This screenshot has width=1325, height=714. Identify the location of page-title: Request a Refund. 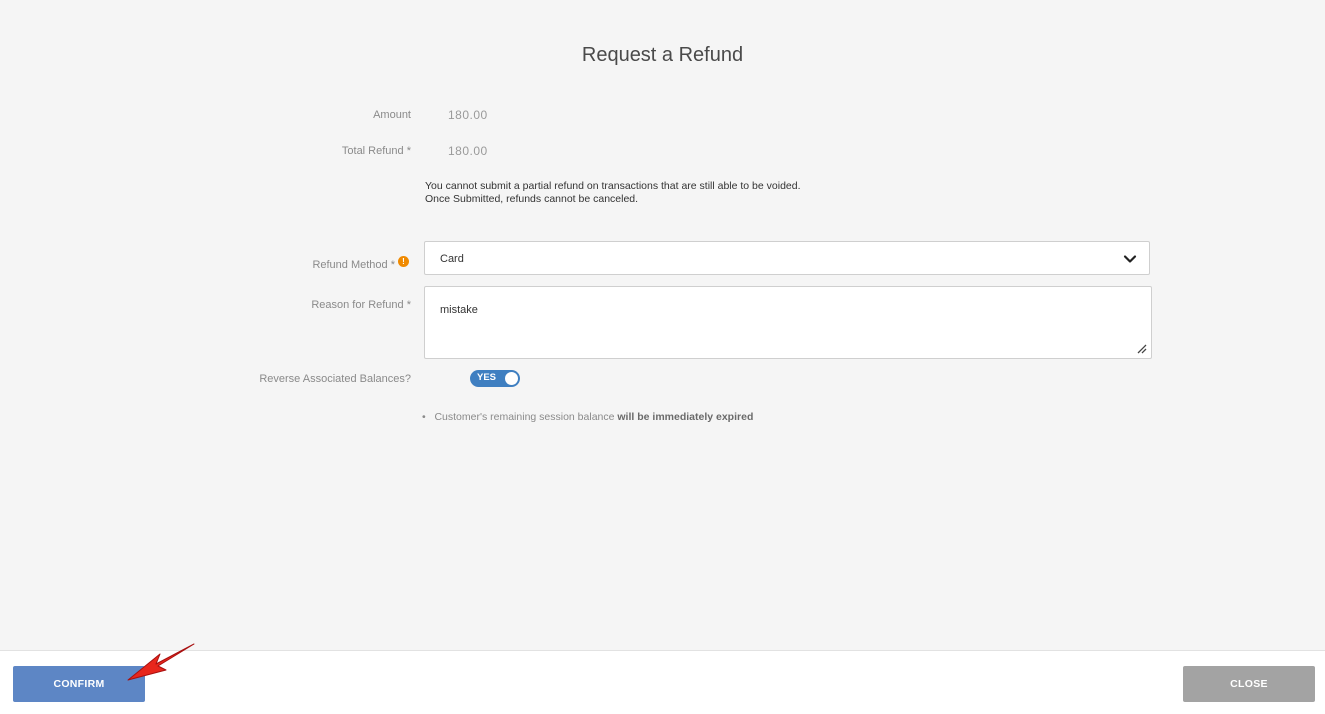
(662, 55).